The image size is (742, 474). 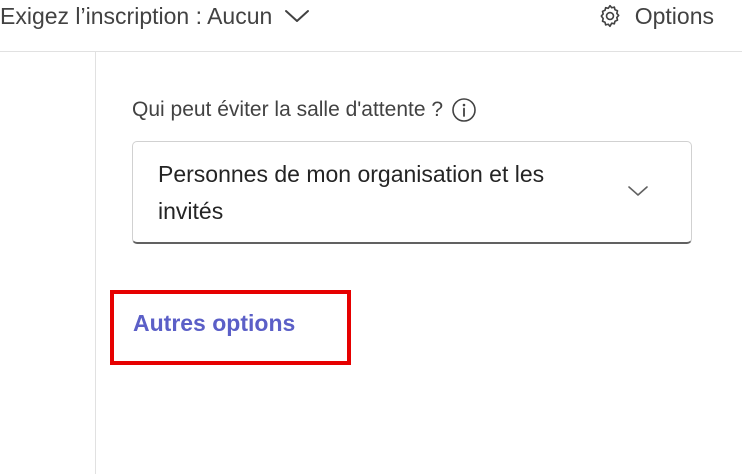 What do you see at coordinates (464, 110) in the screenshot?
I see `info-icon` at bounding box center [464, 110].